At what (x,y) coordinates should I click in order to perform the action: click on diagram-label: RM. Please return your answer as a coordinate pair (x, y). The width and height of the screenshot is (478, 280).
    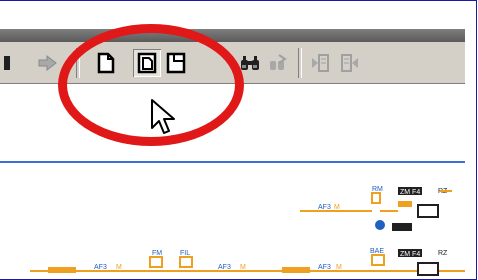
    Looking at the image, I should click on (377, 189).